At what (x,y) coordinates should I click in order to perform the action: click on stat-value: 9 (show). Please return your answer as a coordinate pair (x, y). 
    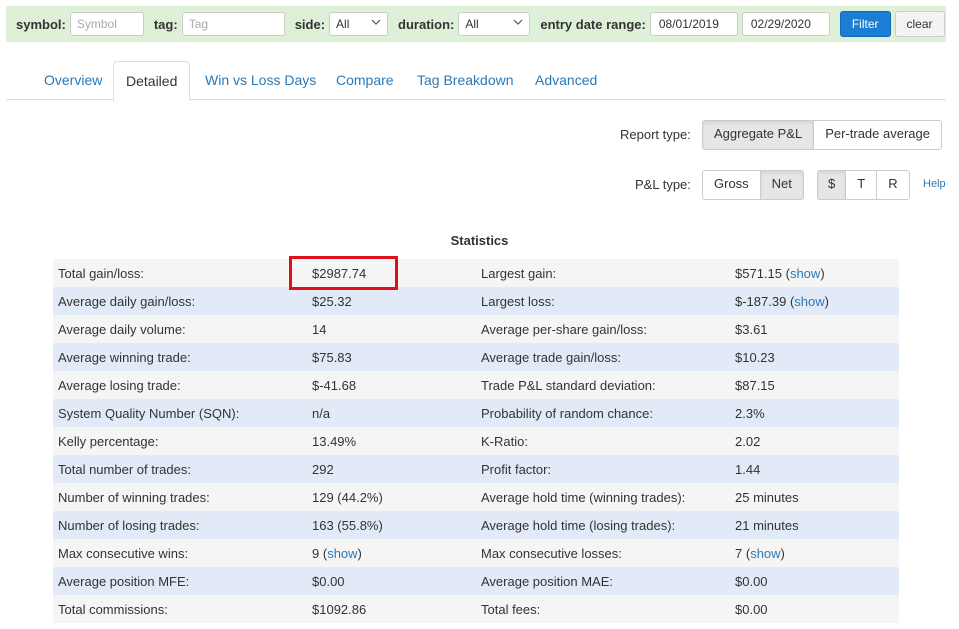
    Looking at the image, I should click on (391, 553).